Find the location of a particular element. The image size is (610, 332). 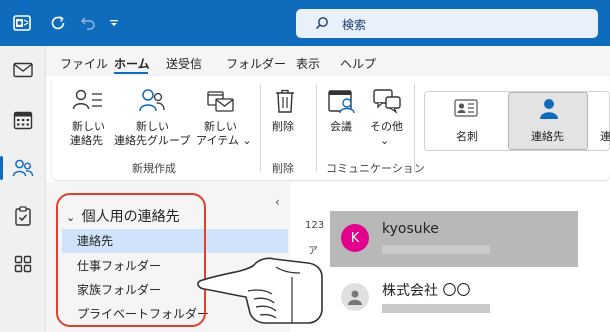

new-item-label-1: 新しい is located at coordinates (220, 126).